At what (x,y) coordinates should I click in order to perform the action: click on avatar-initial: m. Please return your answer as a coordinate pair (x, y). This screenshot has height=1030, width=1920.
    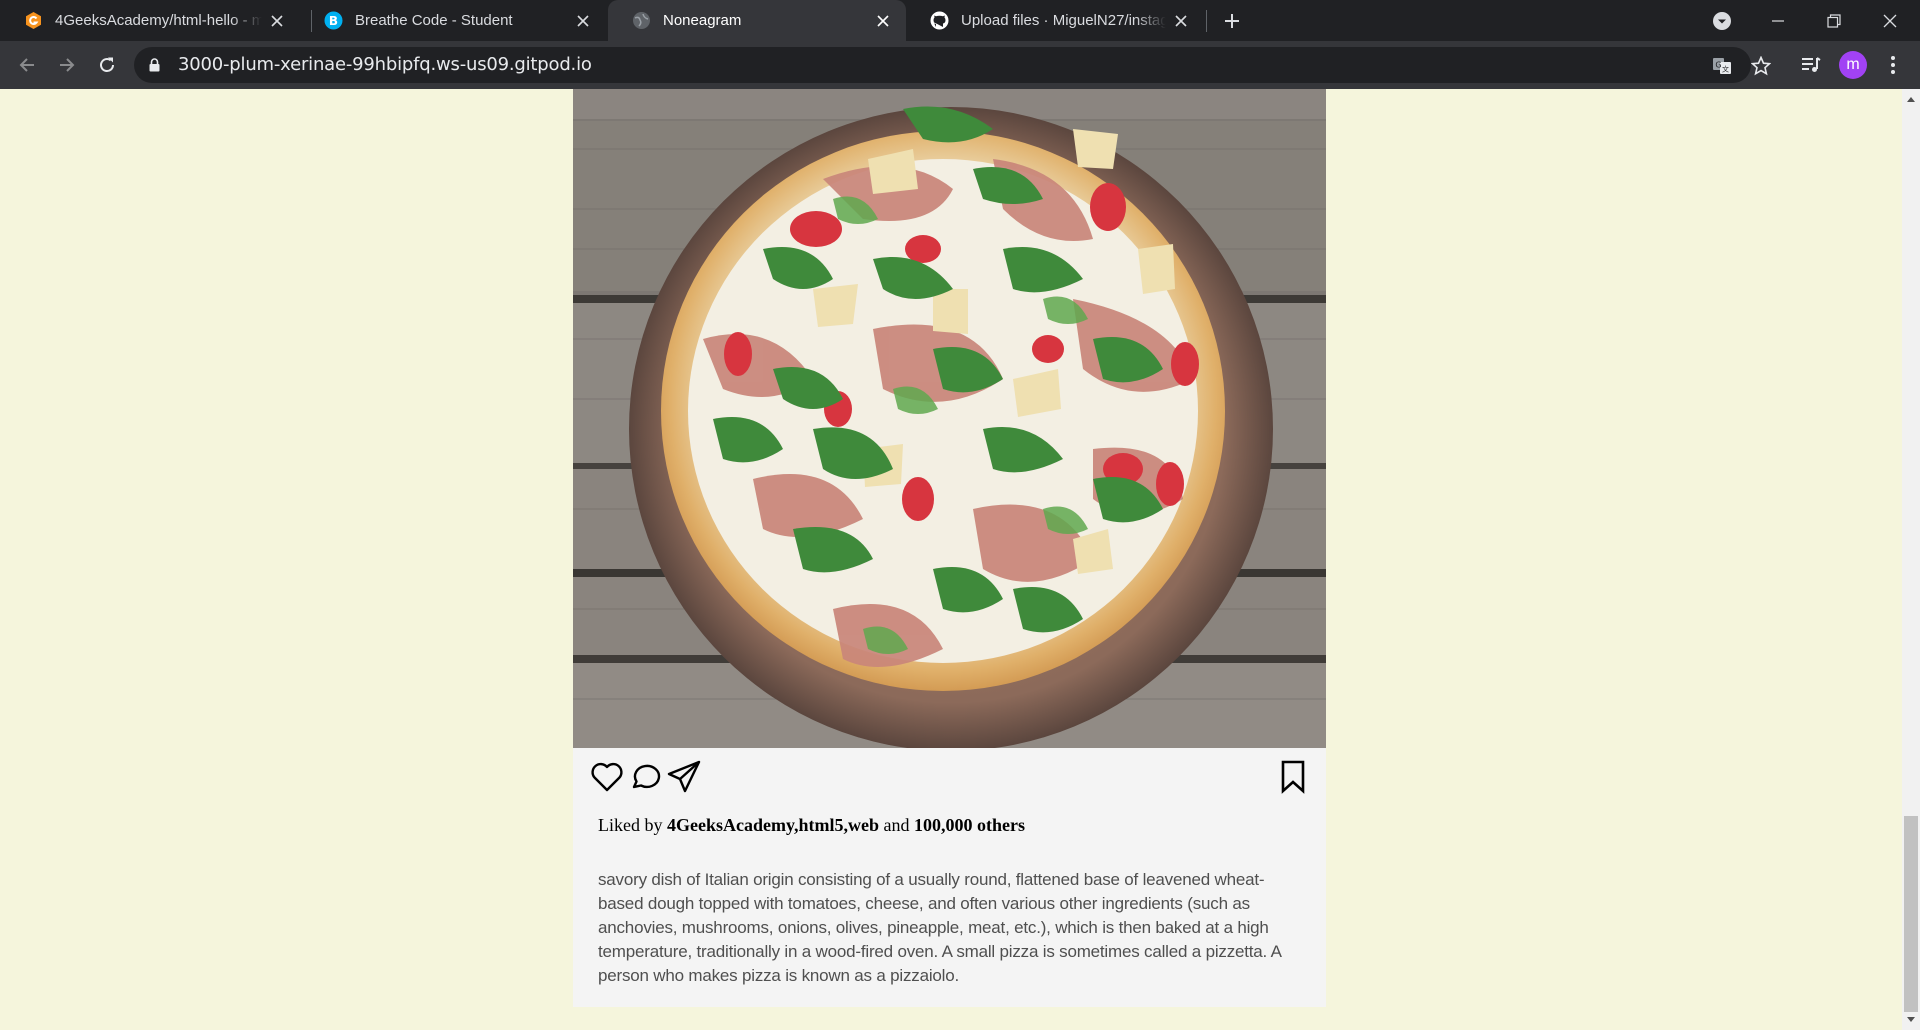
    Looking at the image, I should click on (1853, 64).